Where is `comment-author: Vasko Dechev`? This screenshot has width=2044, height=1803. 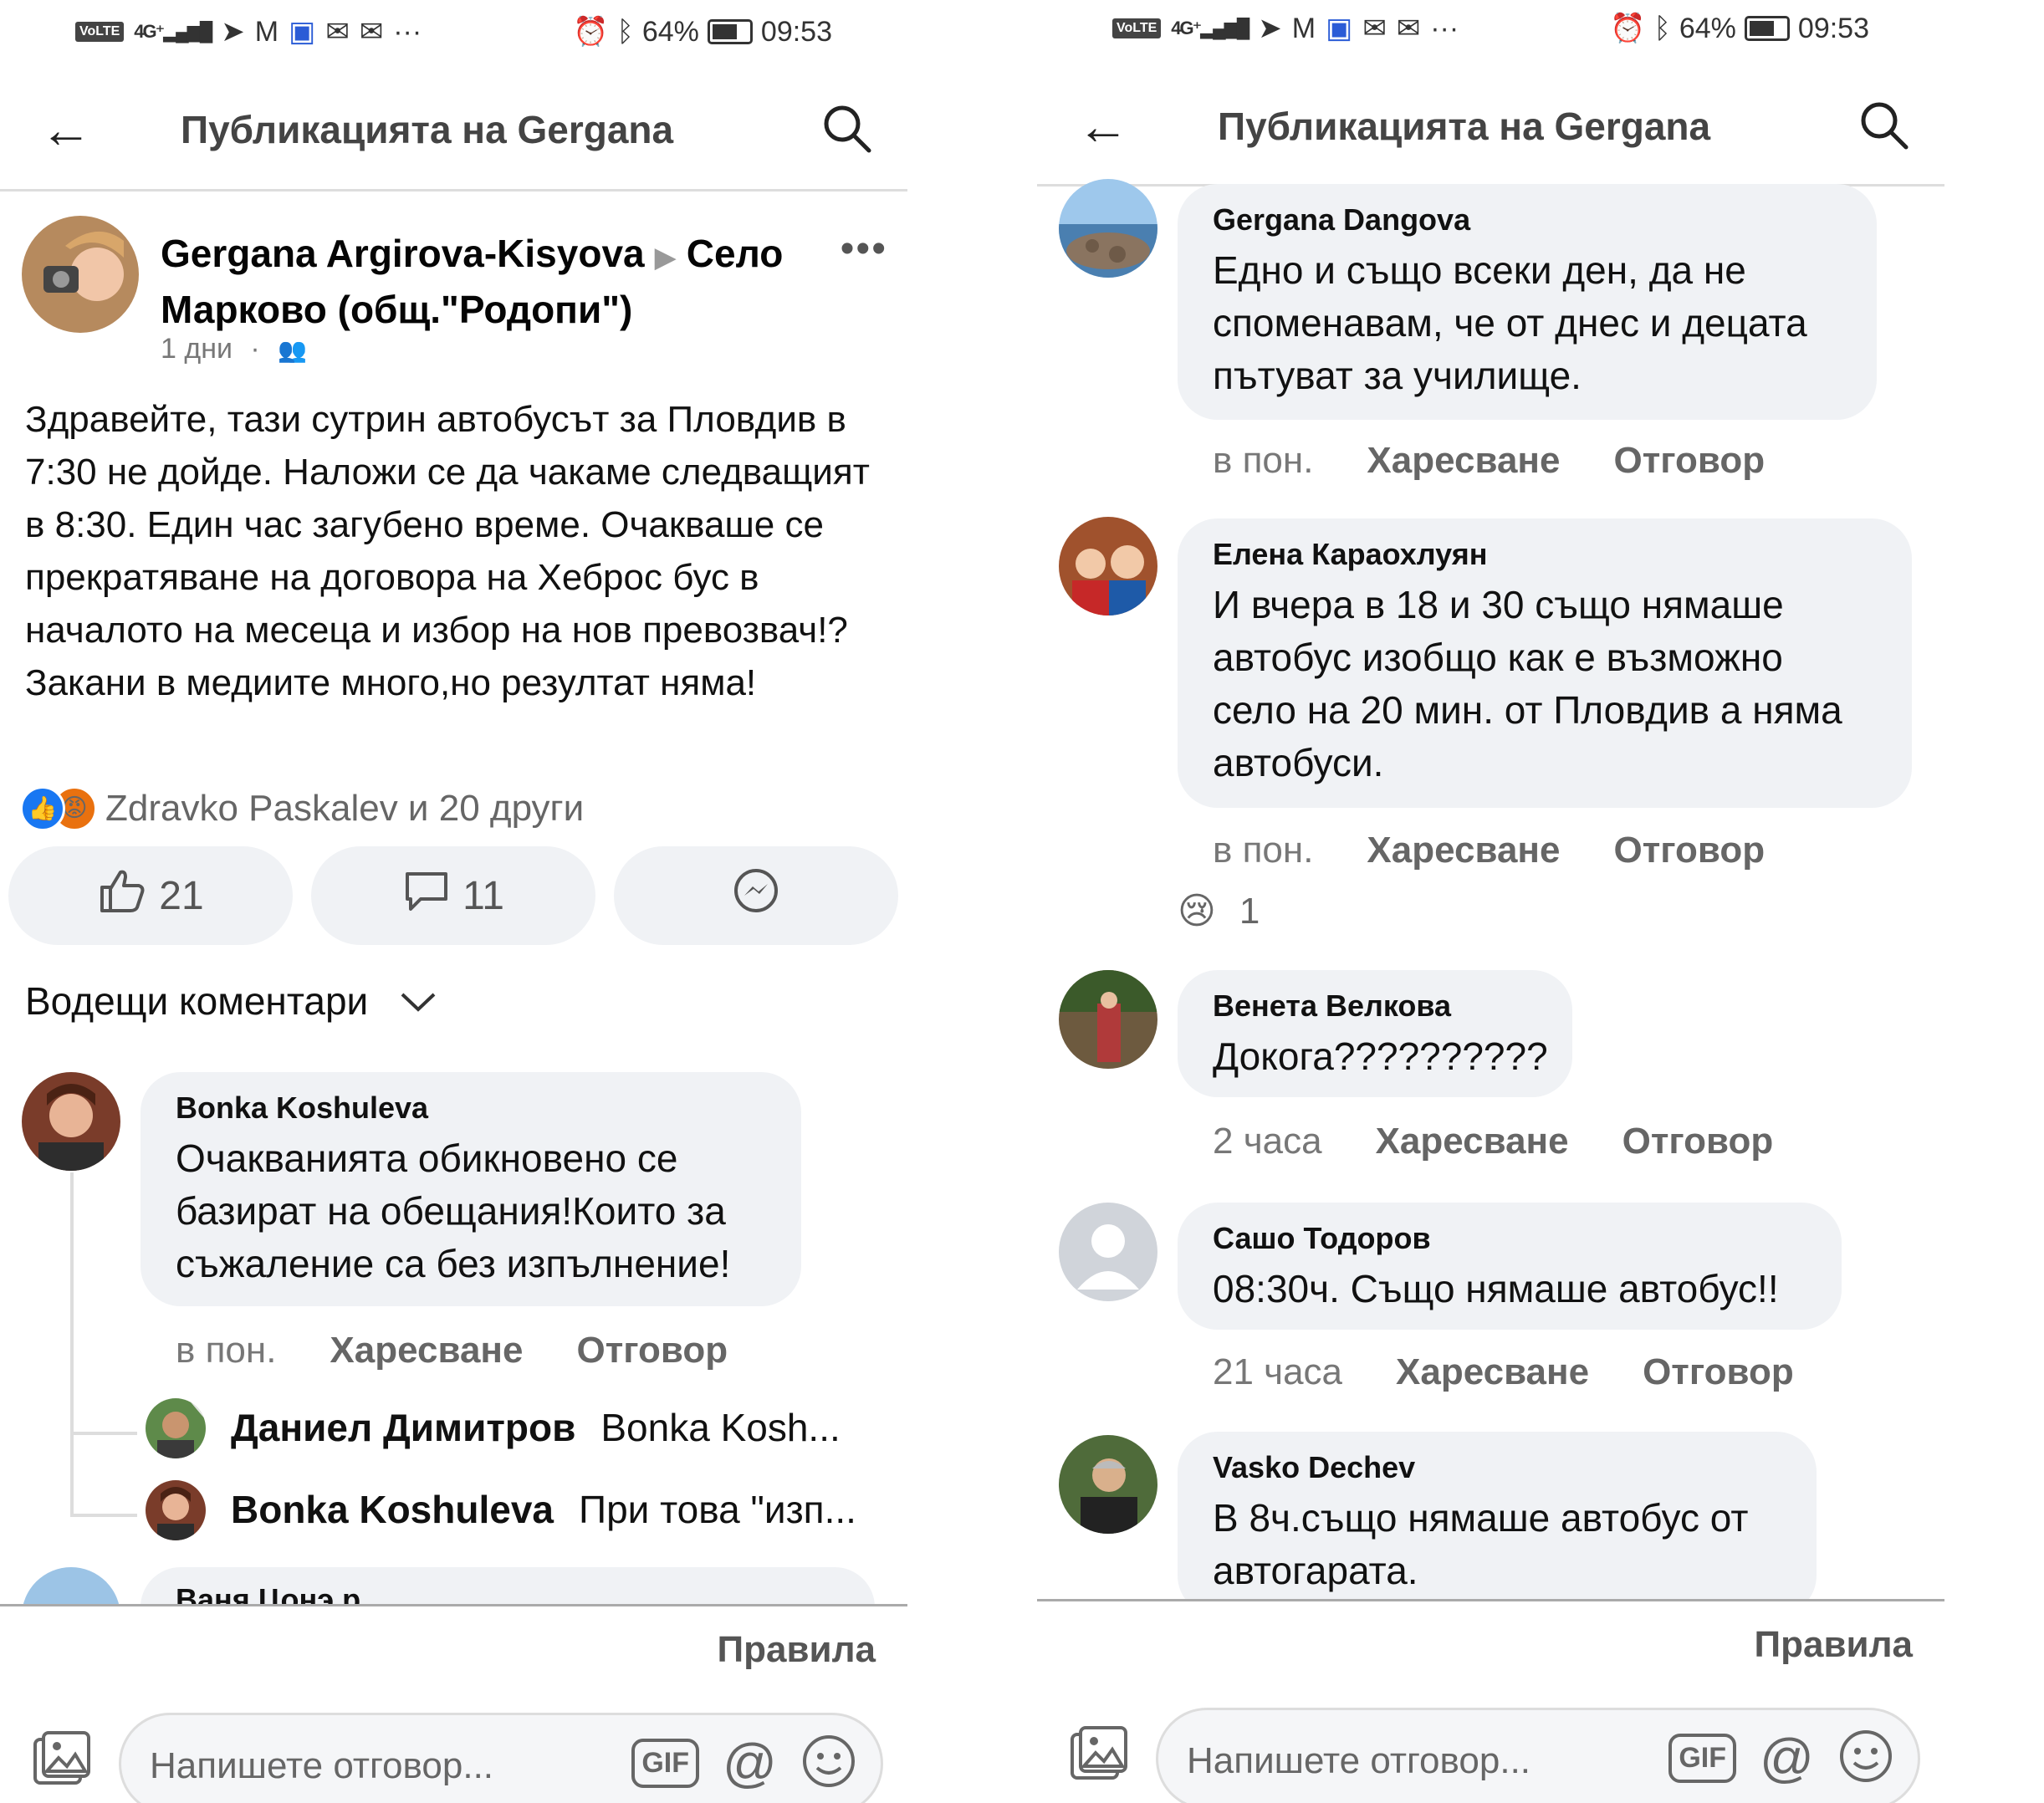 comment-author: Vasko Dechev is located at coordinates (1497, 1468).